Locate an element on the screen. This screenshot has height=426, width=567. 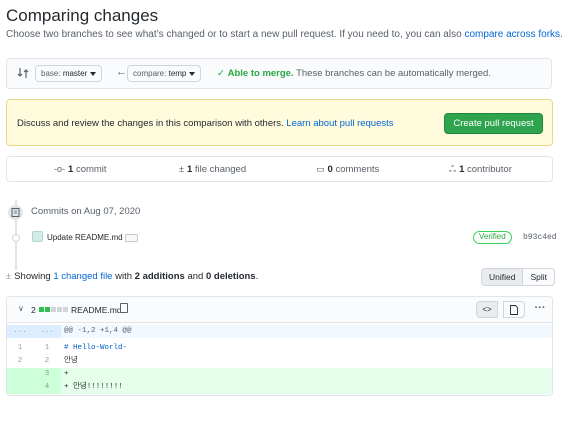
comments-count: 0 is located at coordinates (330, 169).